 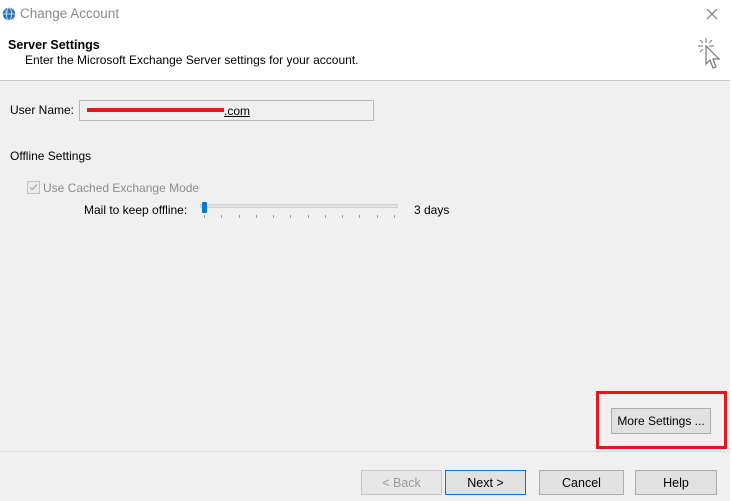 I want to click on title-bar: Change Account, so click(x=365, y=15).